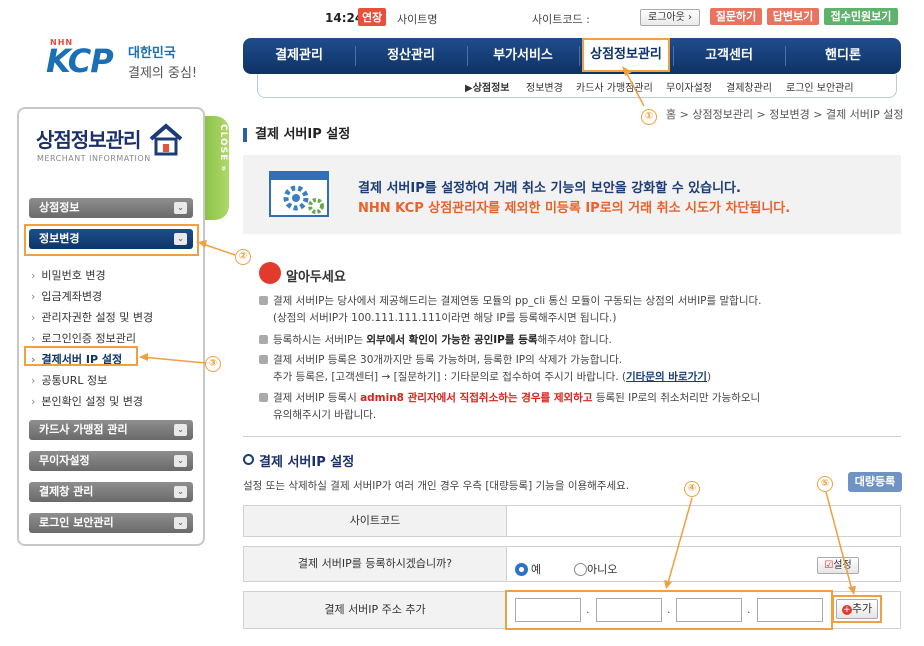  What do you see at coordinates (66, 296) in the screenshot?
I see `sidebar-sub-account: 입금계좌변경` at bounding box center [66, 296].